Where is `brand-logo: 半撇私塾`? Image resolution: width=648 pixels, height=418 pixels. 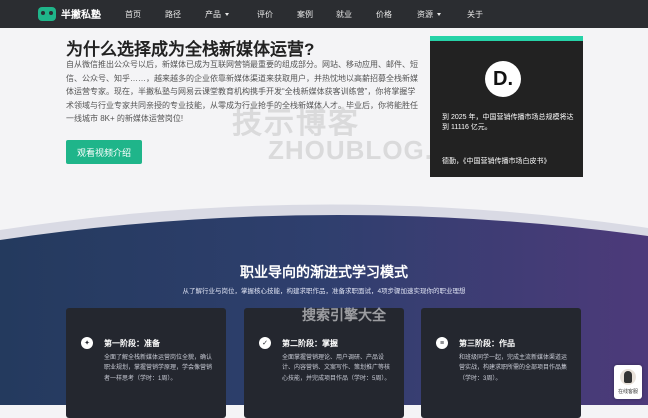 brand-logo: 半撇私塾 is located at coordinates (69, 13).